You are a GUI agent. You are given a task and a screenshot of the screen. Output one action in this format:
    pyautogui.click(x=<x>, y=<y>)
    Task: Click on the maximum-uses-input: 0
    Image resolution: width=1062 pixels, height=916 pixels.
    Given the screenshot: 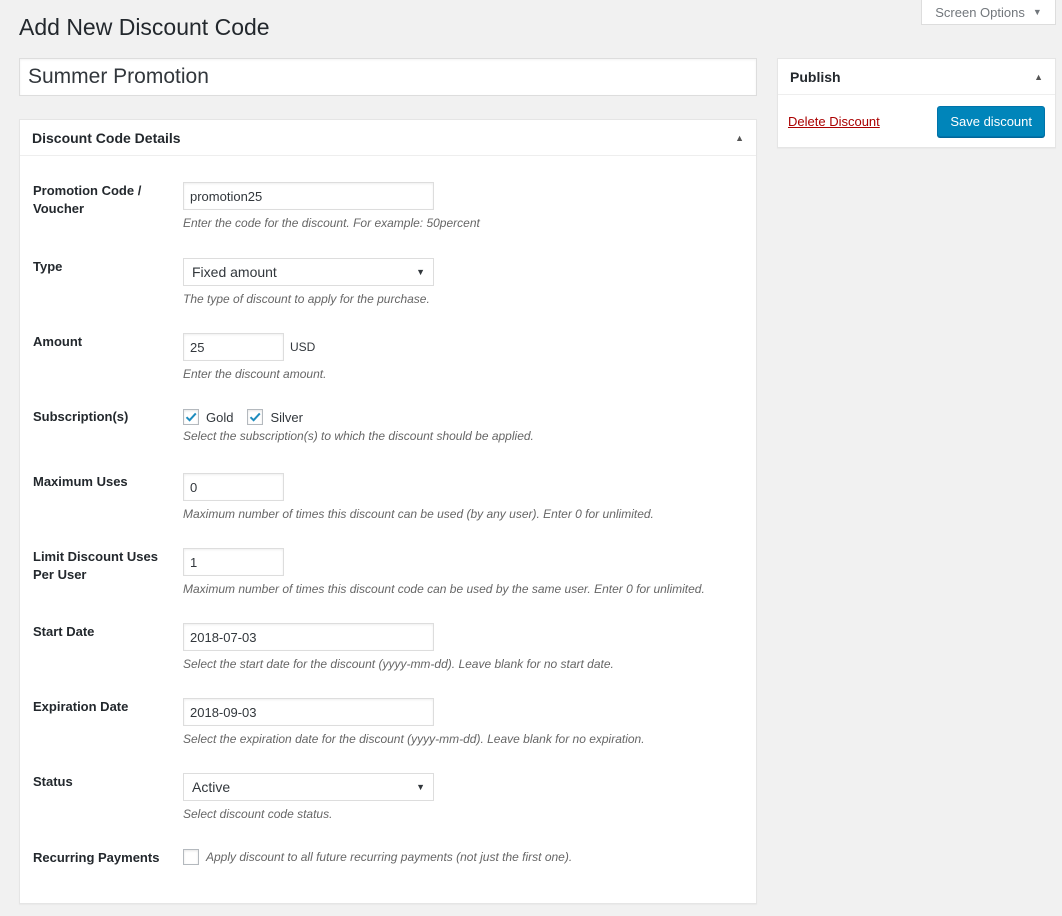 What is the action you would take?
    pyautogui.click(x=233, y=487)
    